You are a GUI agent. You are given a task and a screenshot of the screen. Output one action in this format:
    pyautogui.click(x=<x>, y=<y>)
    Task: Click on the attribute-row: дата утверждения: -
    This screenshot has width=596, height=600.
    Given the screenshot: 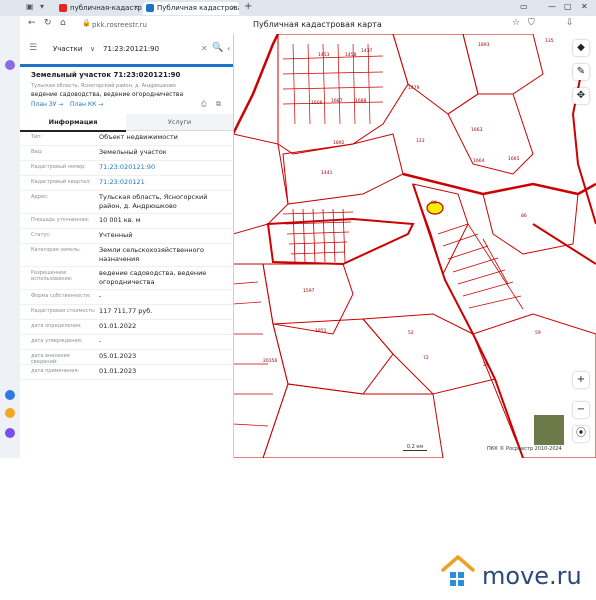 What is the action you would take?
    pyautogui.click(x=126, y=342)
    